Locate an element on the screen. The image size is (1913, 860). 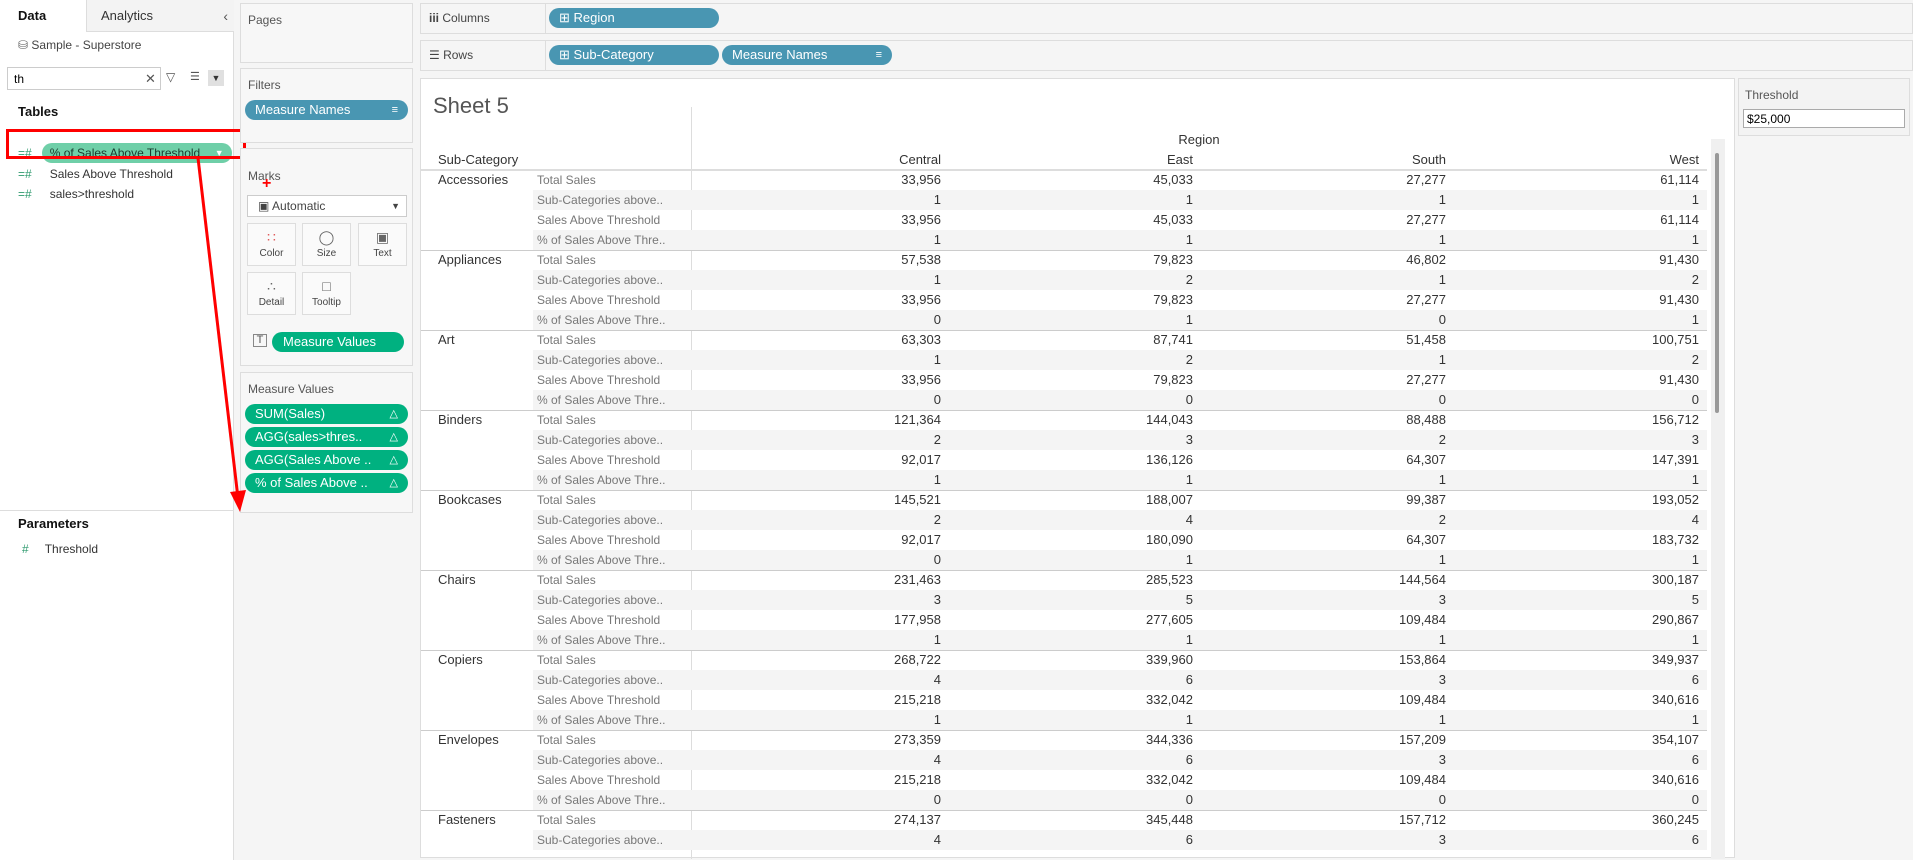
mv-pill-sales-above-threshold: AGG(Sales Above .. △ is located at coordinates (326, 460).